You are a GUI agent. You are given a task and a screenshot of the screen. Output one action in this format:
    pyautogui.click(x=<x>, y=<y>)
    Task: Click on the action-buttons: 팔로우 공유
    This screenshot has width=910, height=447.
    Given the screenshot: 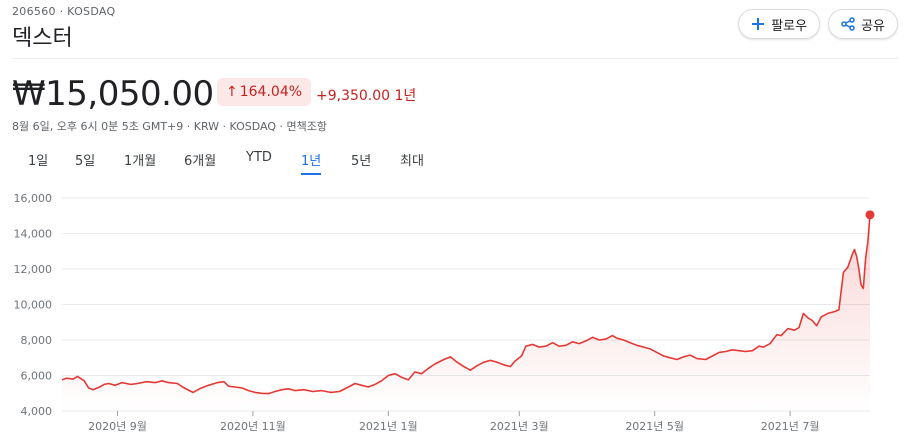 What is the action you would take?
    pyautogui.click(x=818, y=24)
    